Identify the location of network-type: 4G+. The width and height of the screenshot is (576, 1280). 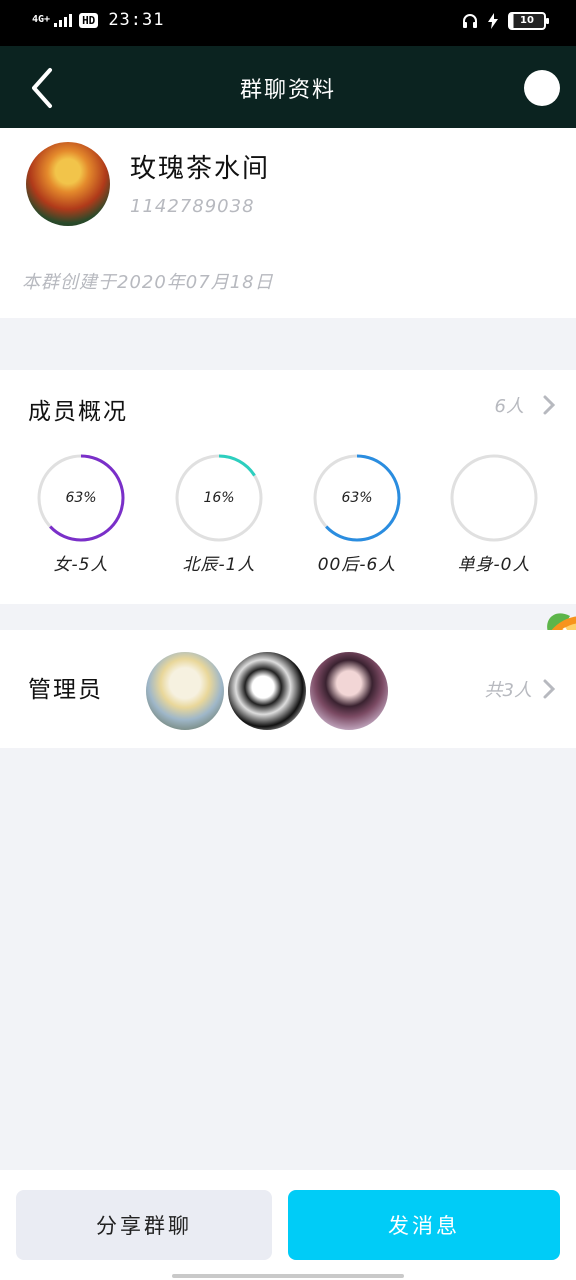
(41, 19).